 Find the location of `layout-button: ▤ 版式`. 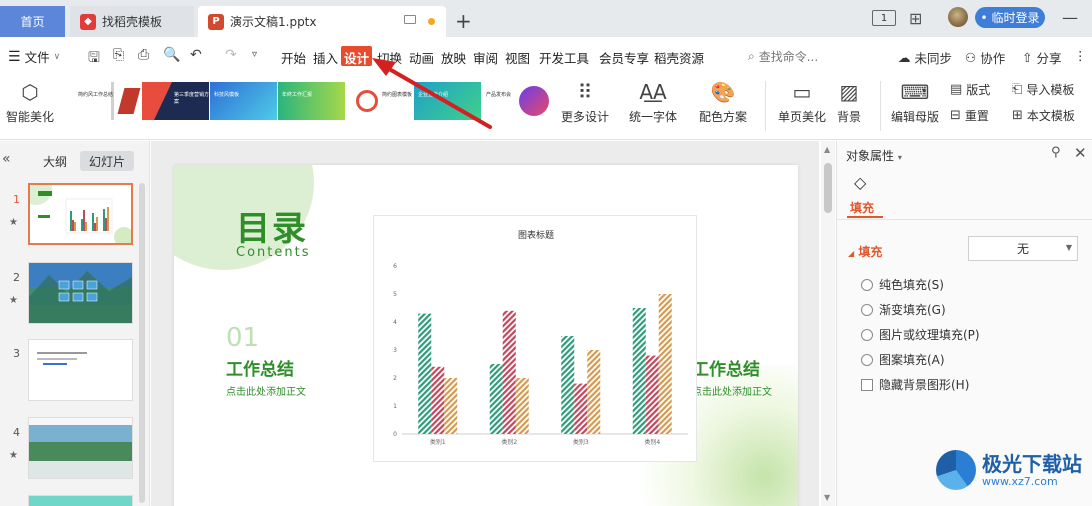

layout-button: ▤ 版式 is located at coordinates (970, 89).